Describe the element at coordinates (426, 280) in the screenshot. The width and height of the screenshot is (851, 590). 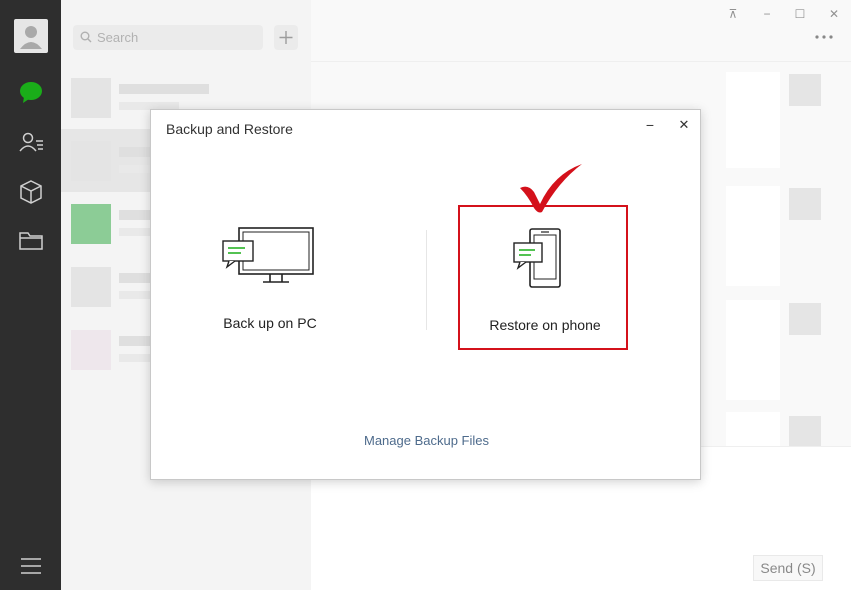
I see `option-divider` at that location.